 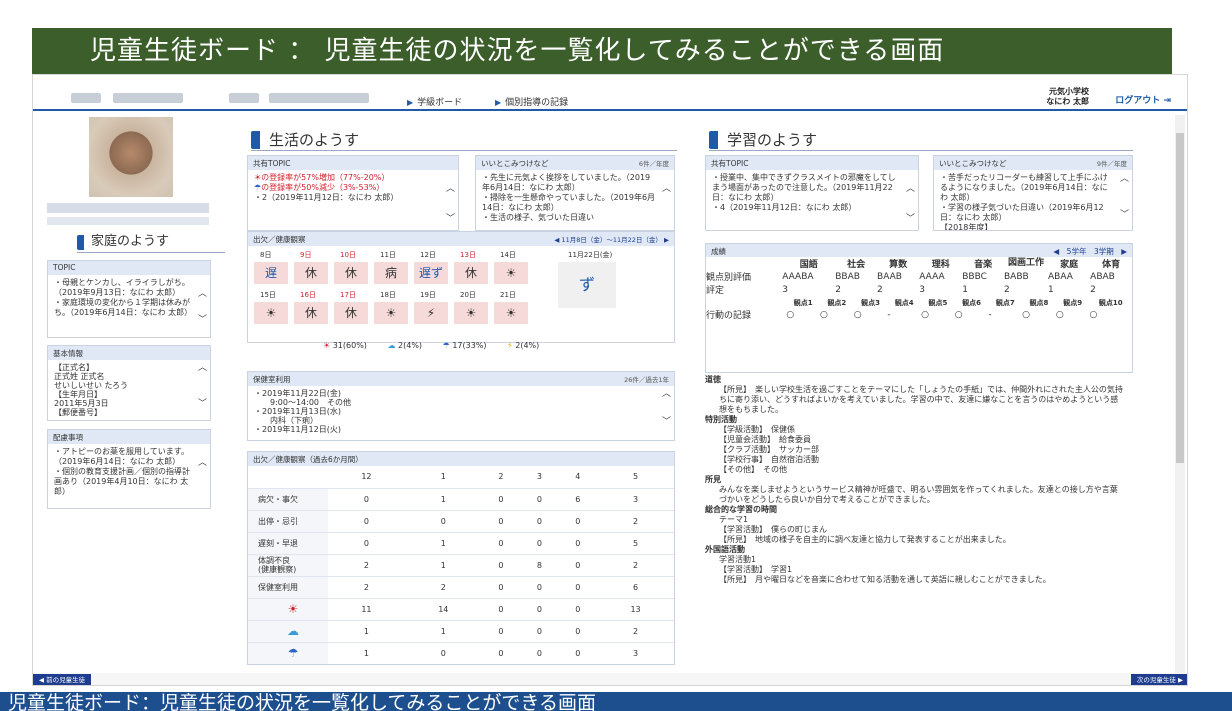 I want to click on nav-link-individual-records: ▶ 個別指導の記録, so click(x=531, y=101).